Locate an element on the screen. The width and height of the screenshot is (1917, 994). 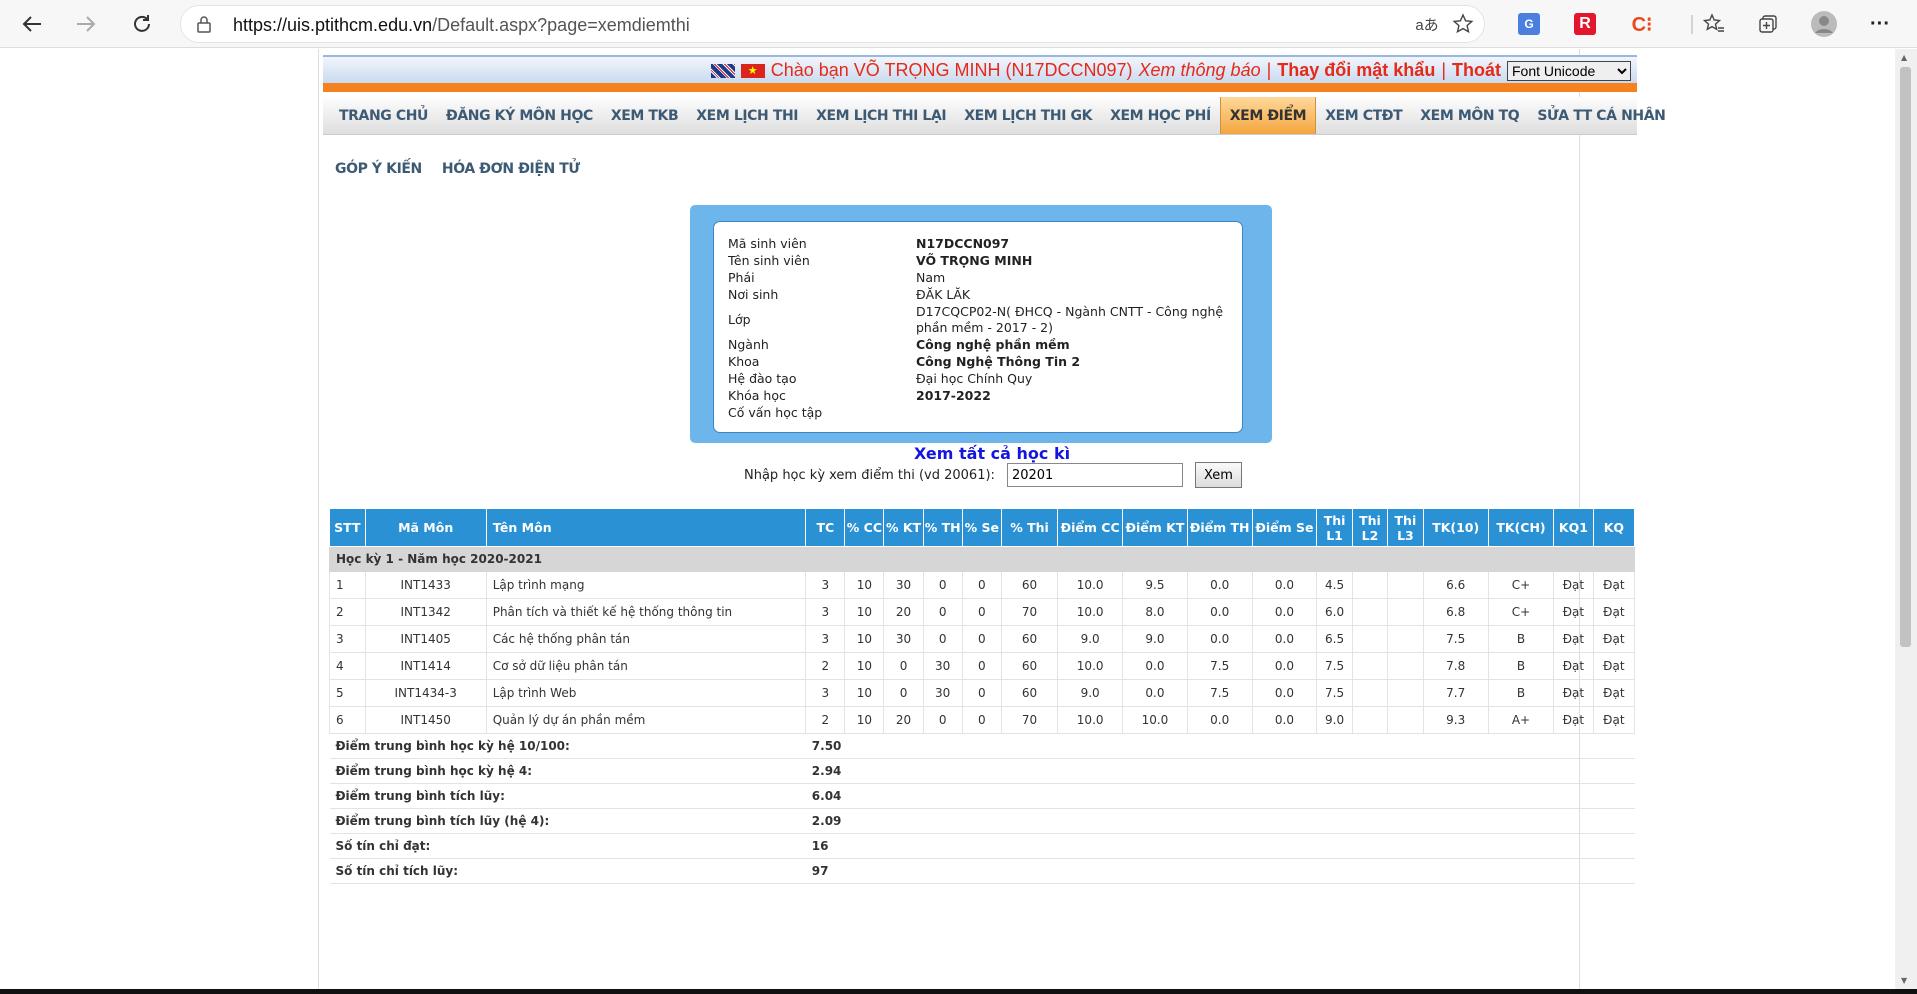
r-extension-icon: R is located at coordinates (1585, 24).